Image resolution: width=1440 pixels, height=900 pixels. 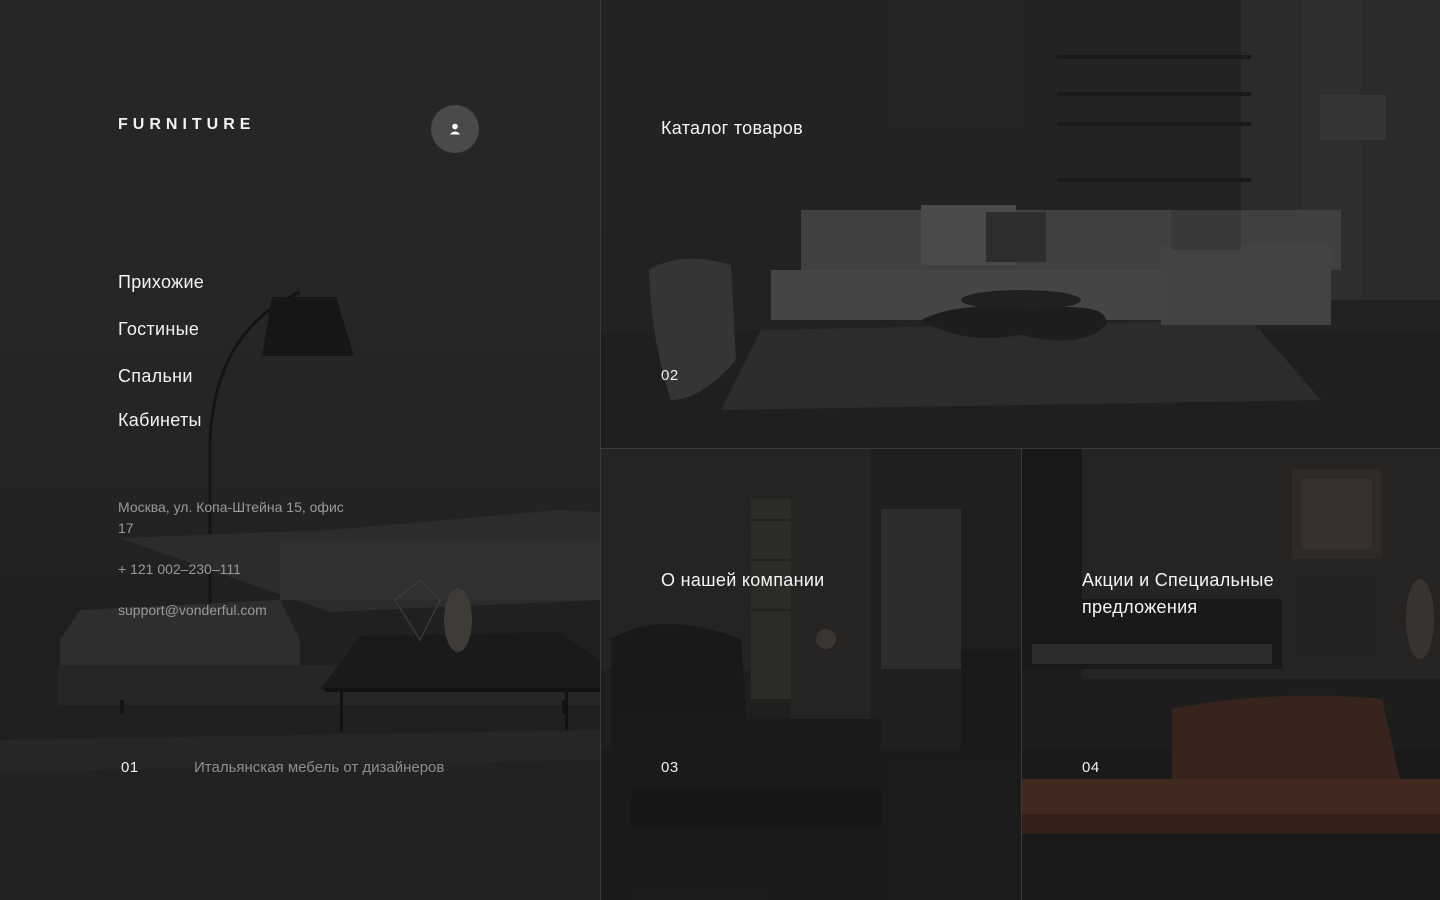 What do you see at coordinates (1091, 767) in the screenshot?
I see `tile-number: 04` at bounding box center [1091, 767].